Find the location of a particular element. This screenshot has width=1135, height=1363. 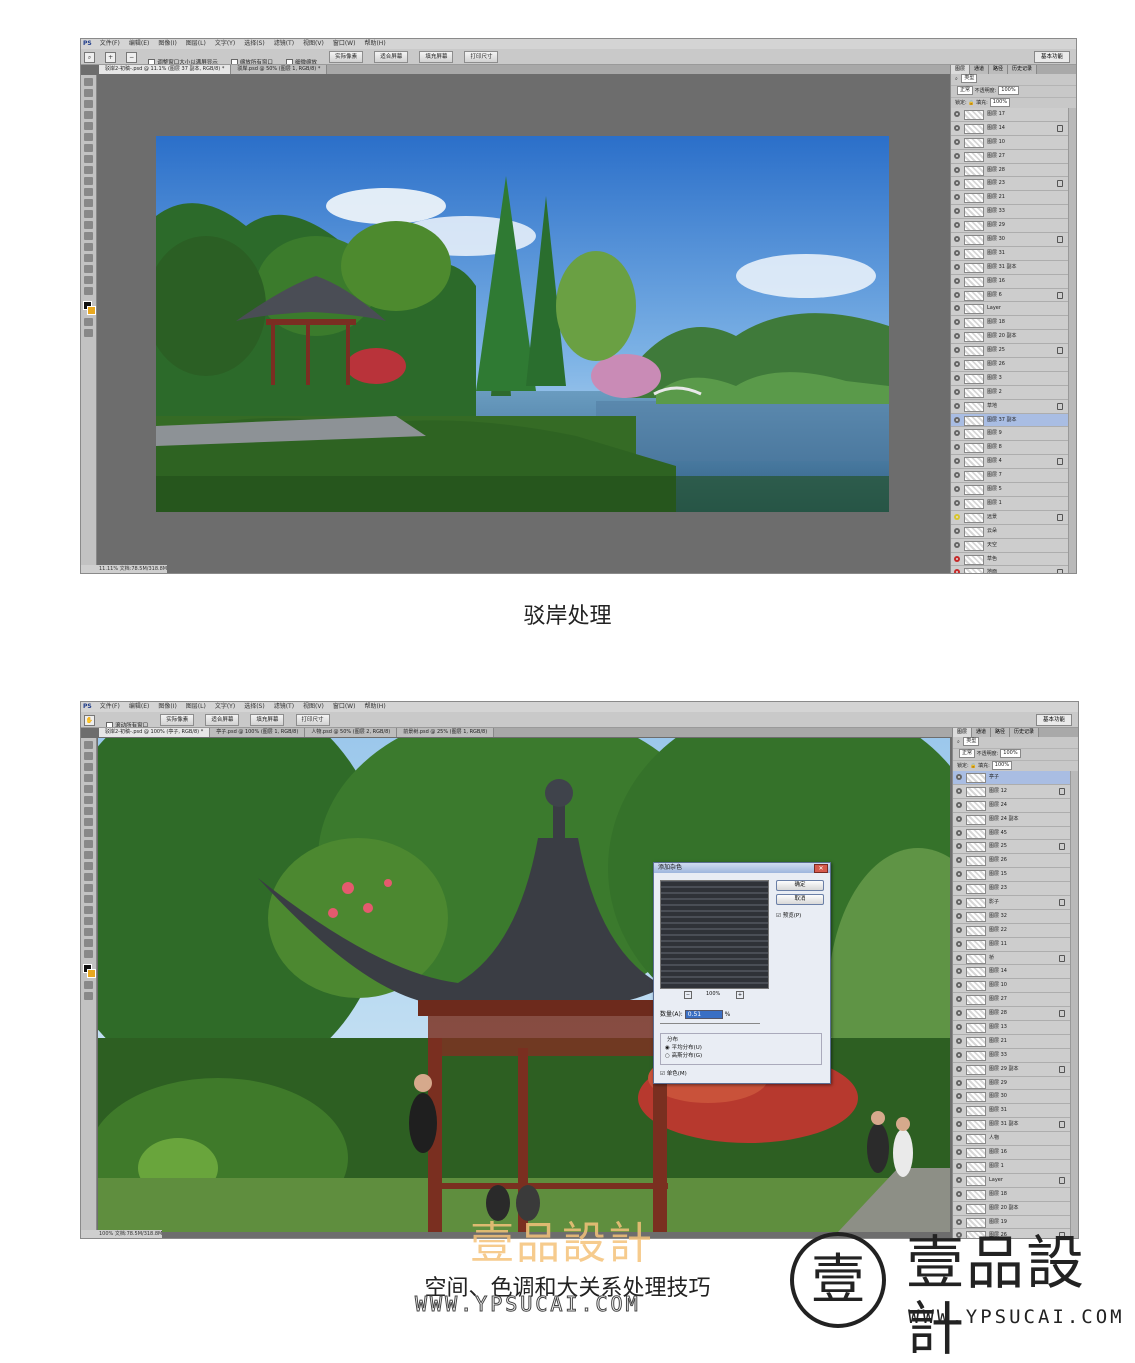

eyedropper-icon is located at coordinates (88, 800).